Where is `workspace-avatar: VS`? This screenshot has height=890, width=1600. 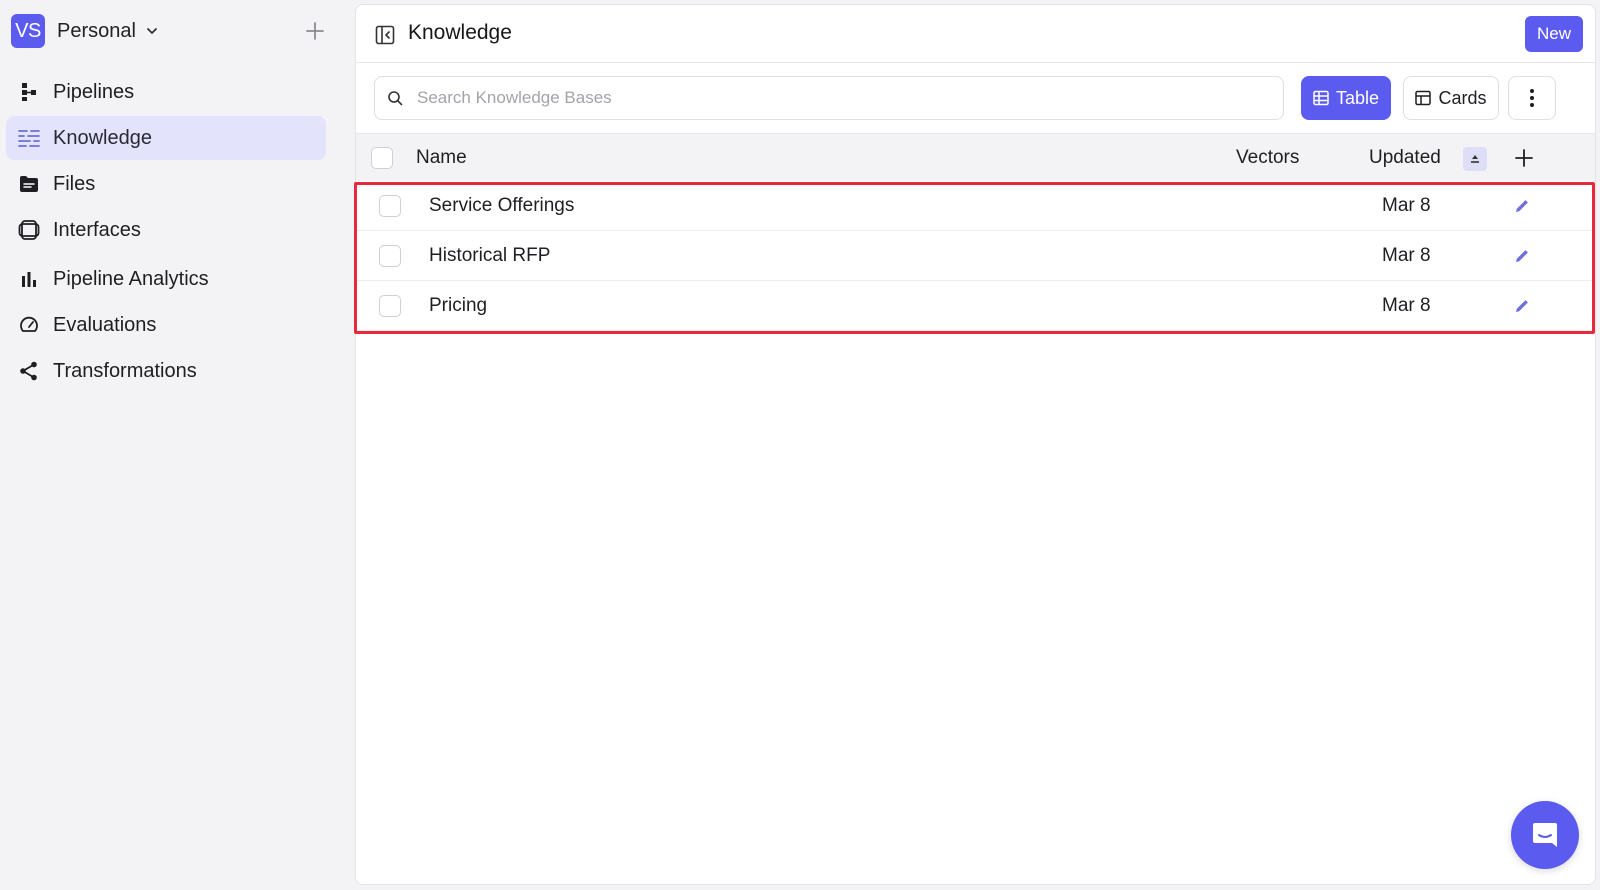 workspace-avatar: VS is located at coordinates (28, 31).